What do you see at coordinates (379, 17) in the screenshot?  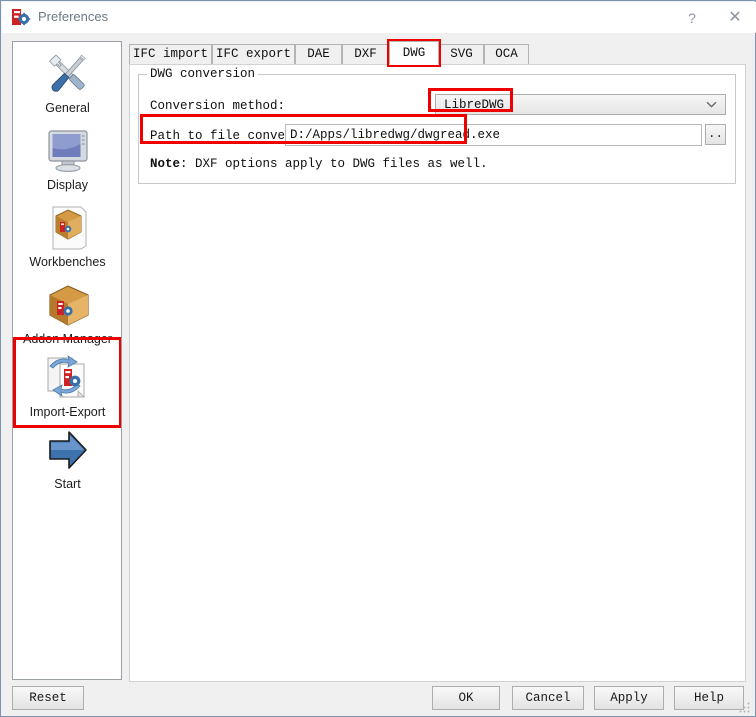 I see `title-bar: Preferences ? ✕` at bounding box center [379, 17].